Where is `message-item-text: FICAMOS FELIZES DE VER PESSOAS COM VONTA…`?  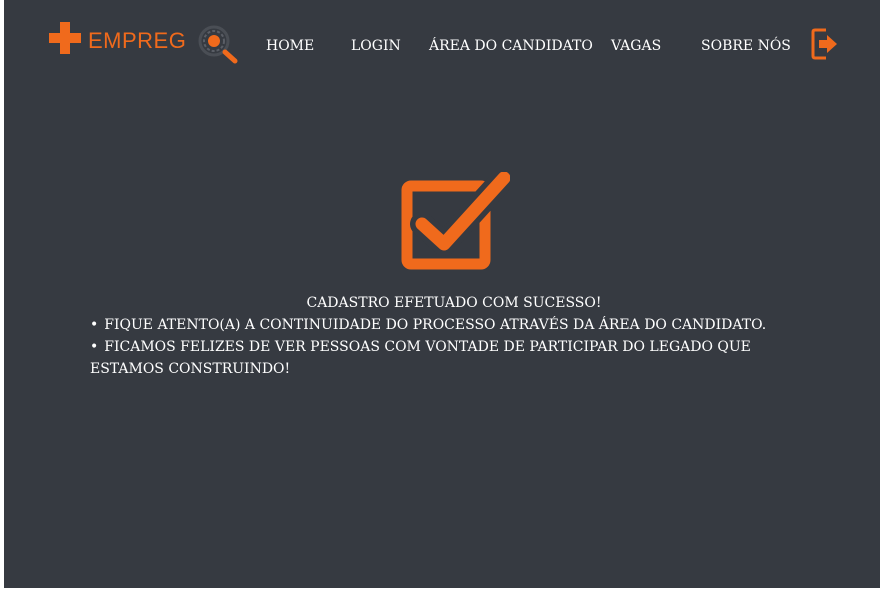
message-item-text: FICAMOS FELIZES DE VER PESSOAS COM VONTA… is located at coordinates (420, 358).